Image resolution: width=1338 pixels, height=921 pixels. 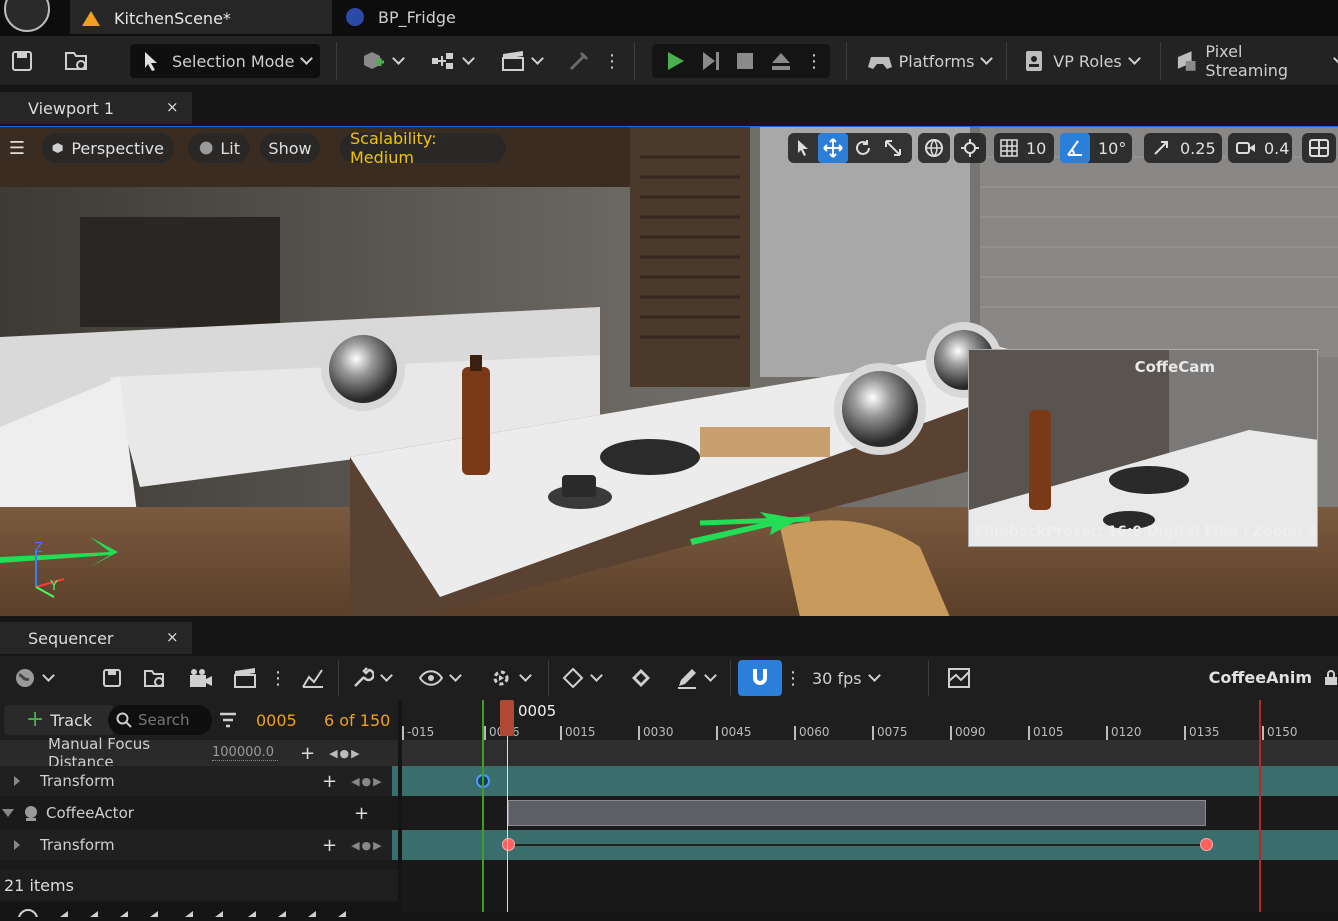 What do you see at coordinates (837, 678) in the screenshot?
I see `fps-label: 30 fps` at bounding box center [837, 678].